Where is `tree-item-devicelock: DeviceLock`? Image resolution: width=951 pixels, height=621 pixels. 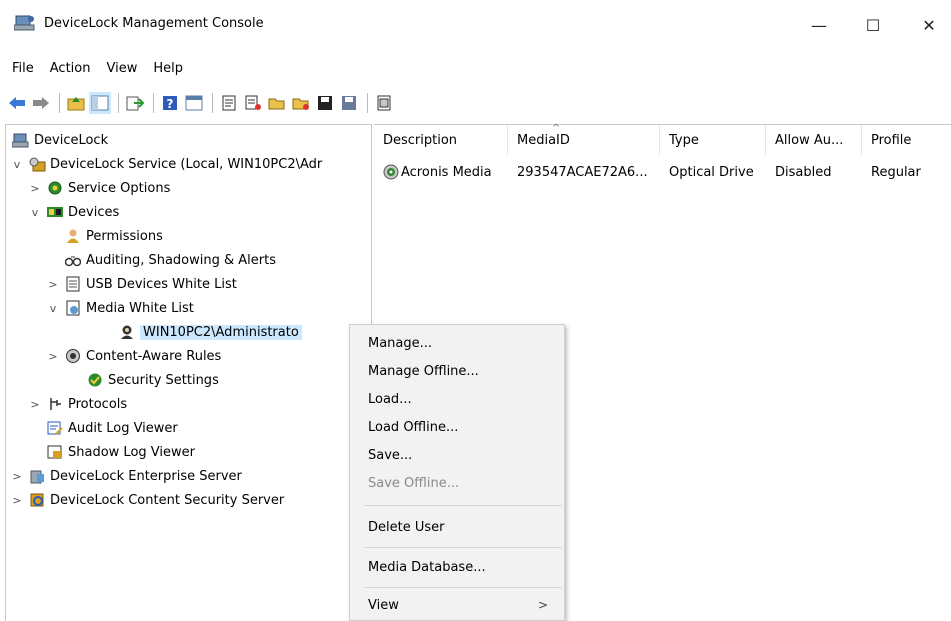 tree-item-devicelock: DeviceLock is located at coordinates (60, 140).